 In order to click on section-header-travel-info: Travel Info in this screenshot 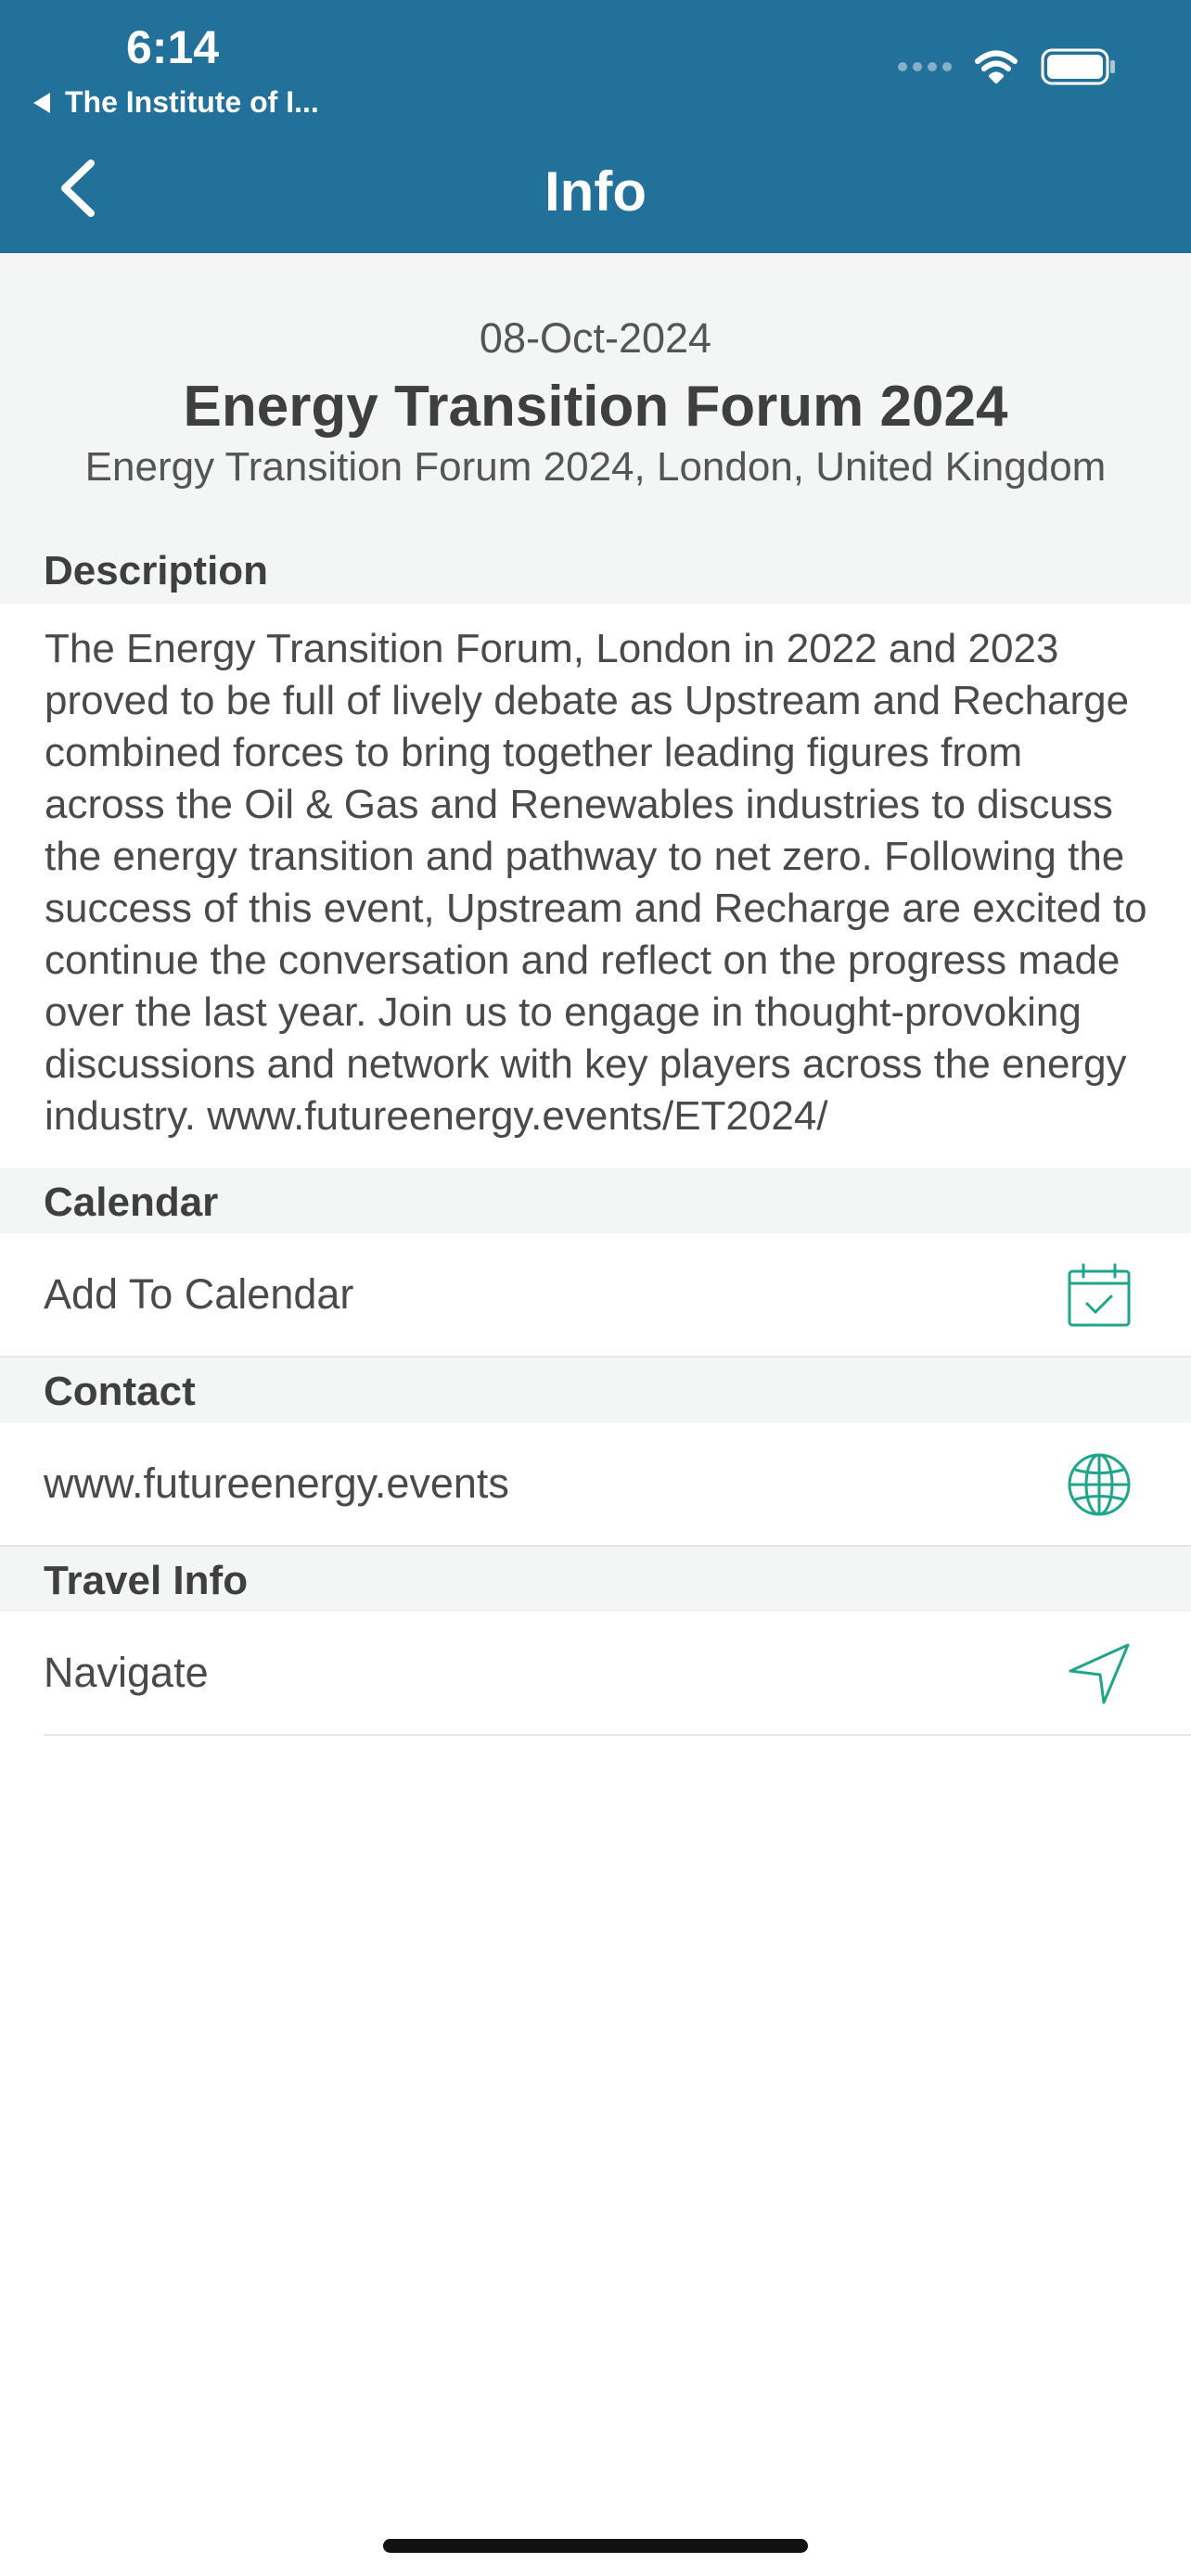, I will do `click(595, 1579)`.